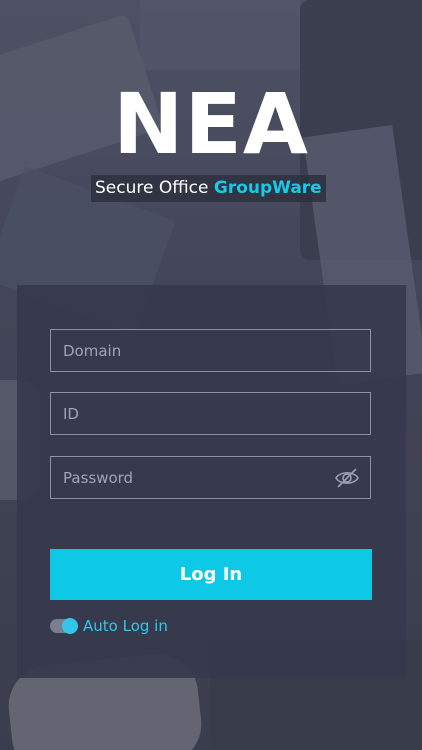 The height and width of the screenshot is (750, 422). Describe the element at coordinates (152, 188) in the screenshot. I see `tagline-prefix: Secure Office` at that location.